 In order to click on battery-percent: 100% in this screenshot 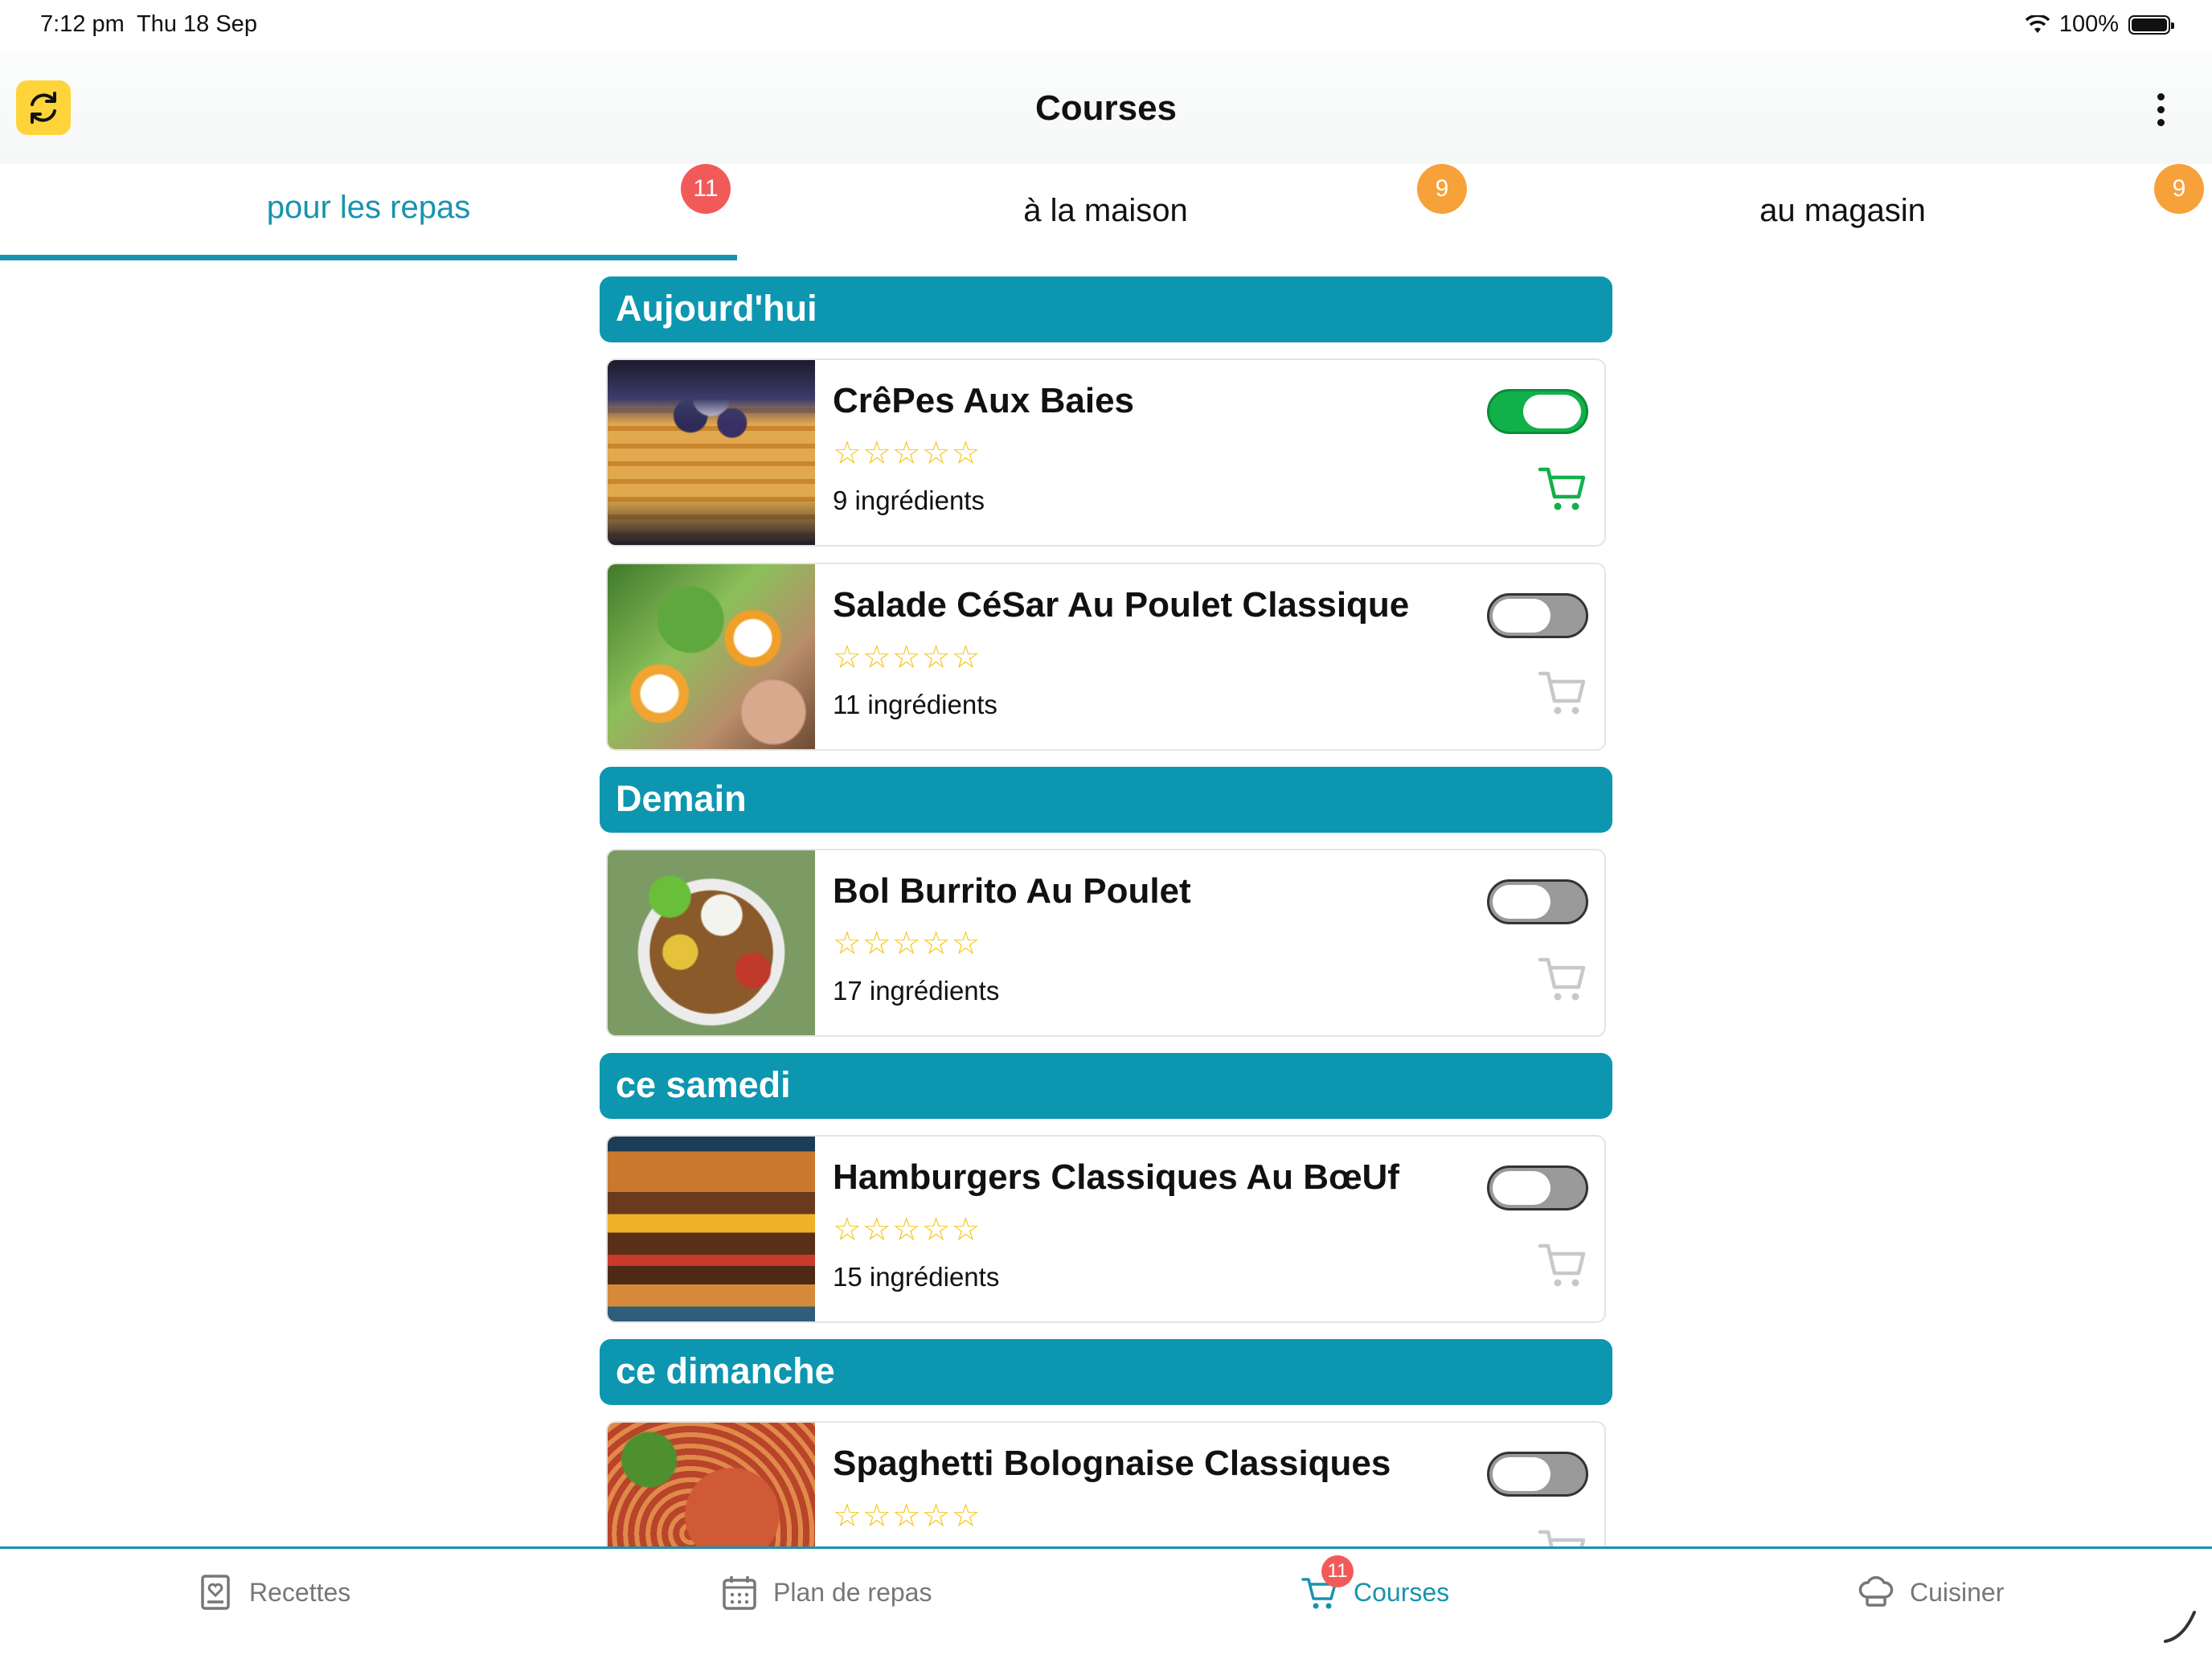, I will do `click(2088, 24)`.